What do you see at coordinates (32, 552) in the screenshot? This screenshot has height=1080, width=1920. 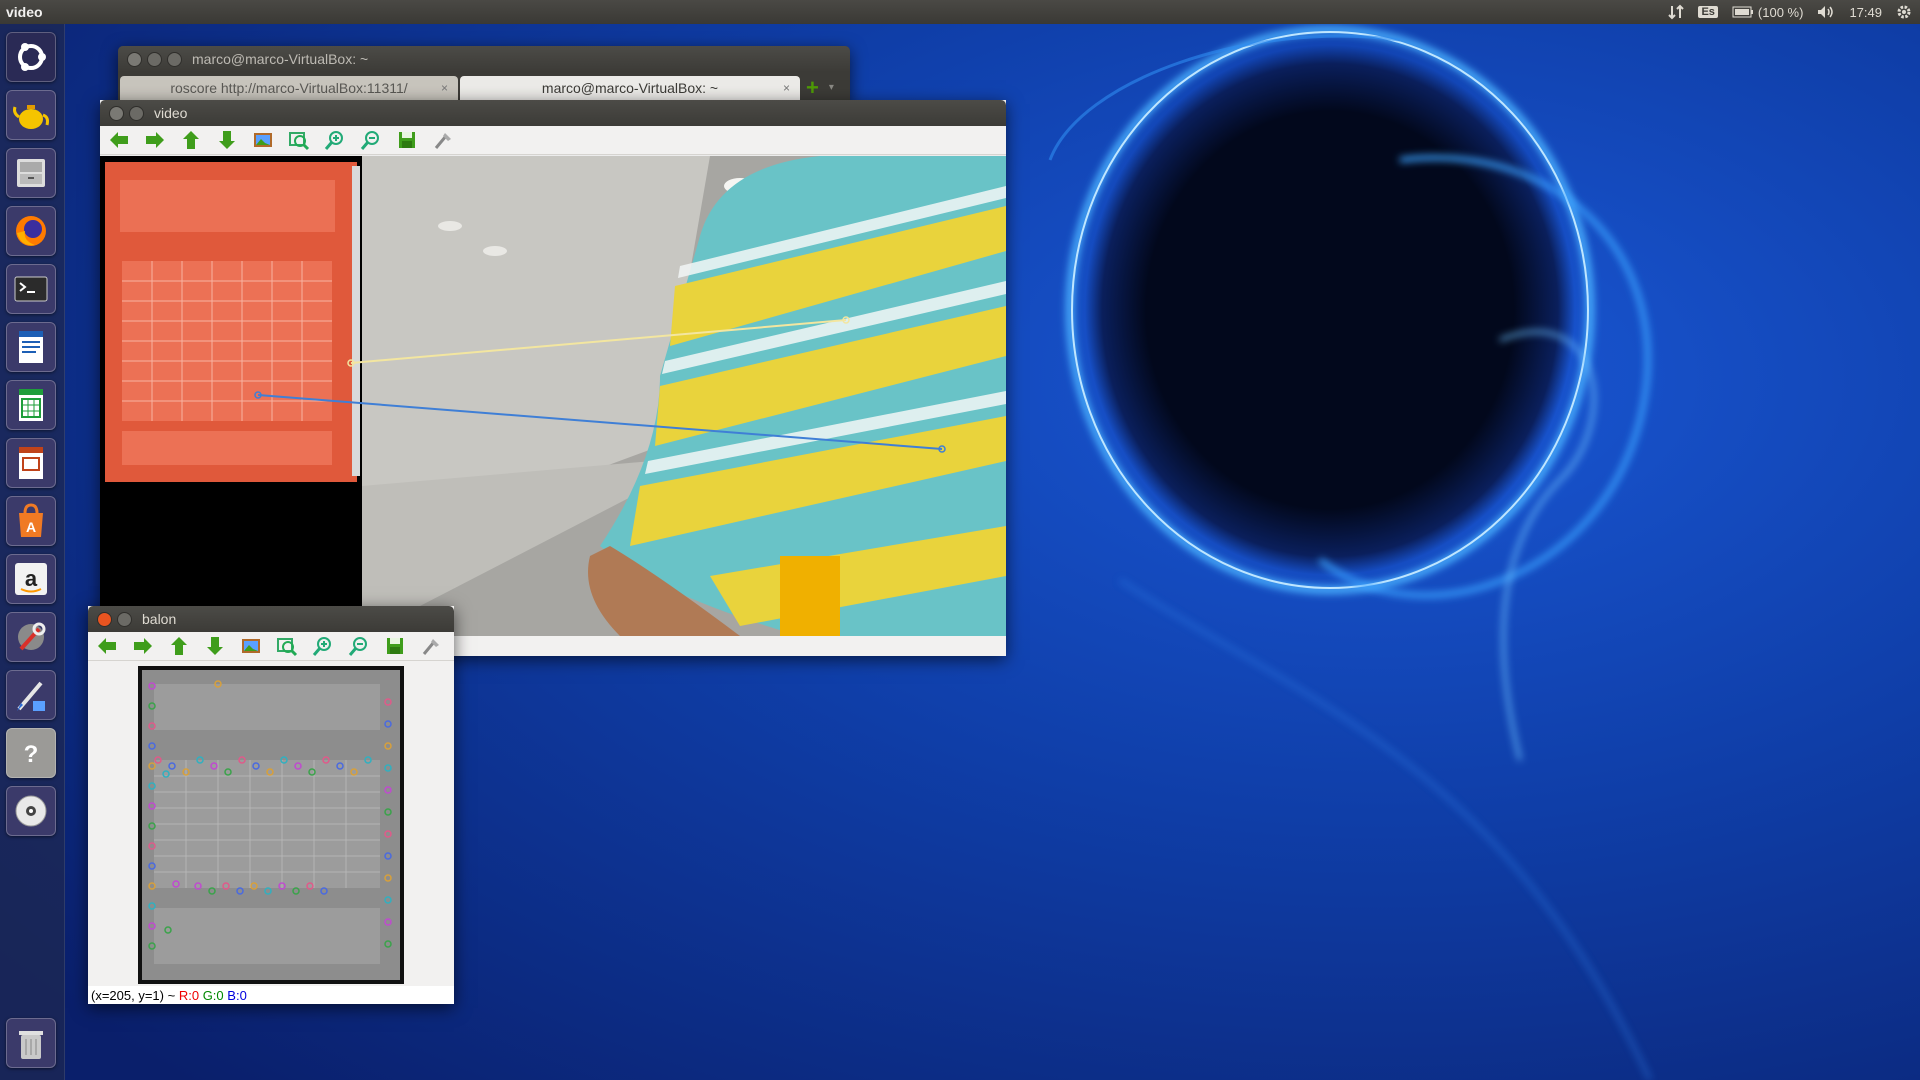 I see `launcher: A a ?` at bounding box center [32, 552].